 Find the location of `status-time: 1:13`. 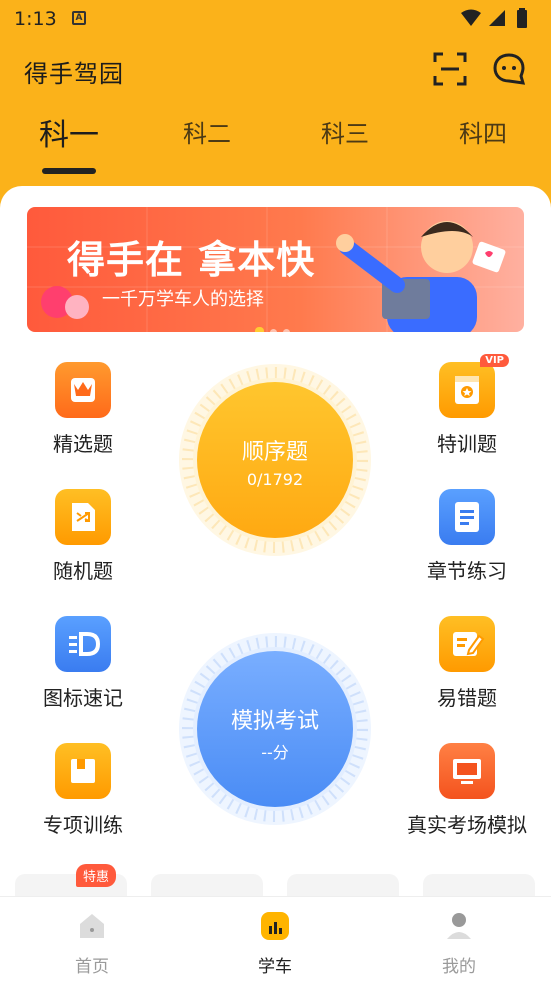

status-time: 1:13 is located at coordinates (35, 19).